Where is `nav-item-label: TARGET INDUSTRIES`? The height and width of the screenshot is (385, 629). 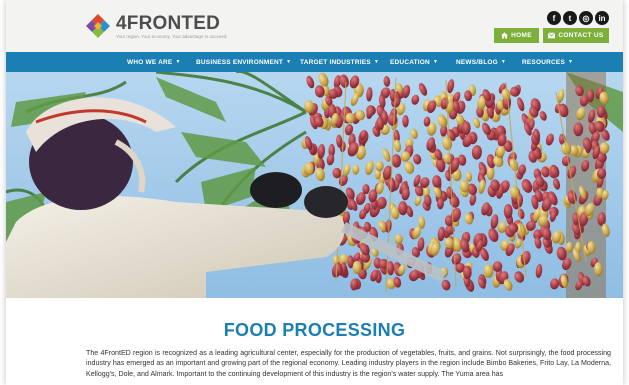 nav-item-label: TARGET INDUSTRIES is located at coordinates (335, 62).